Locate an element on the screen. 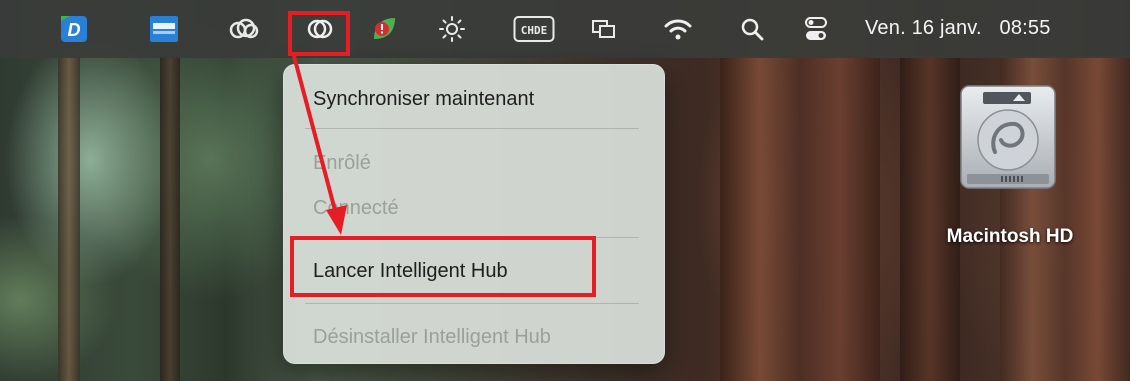 The height and width of the screenshot is (381, 1130). brightness-icon is located at coordinates (452, 29).